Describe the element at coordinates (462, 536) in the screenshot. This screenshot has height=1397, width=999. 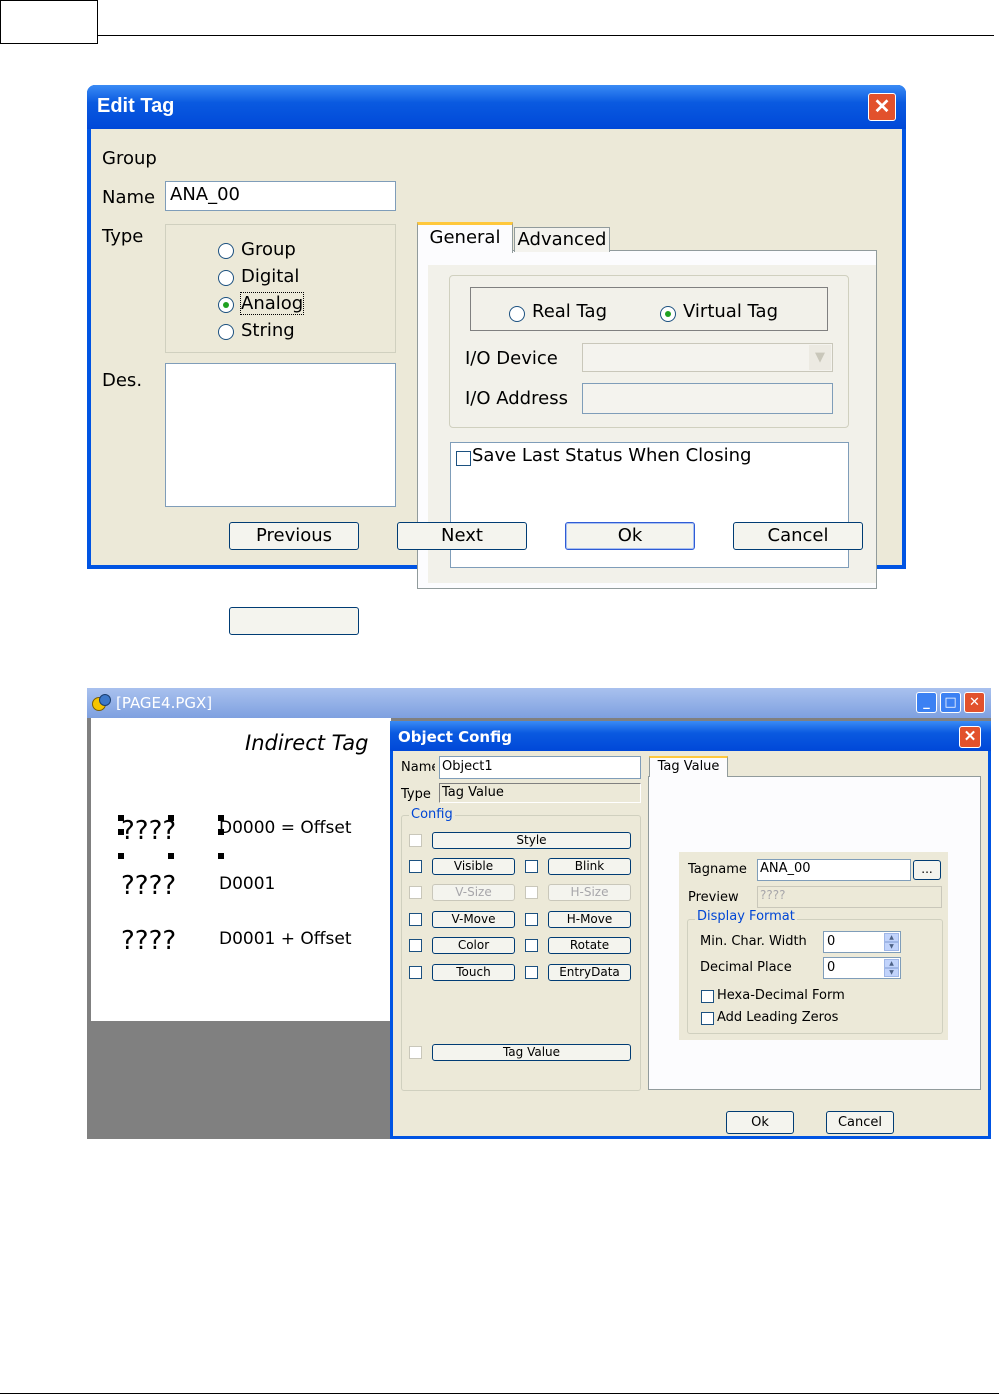
I see `next-button: Next` at that location.